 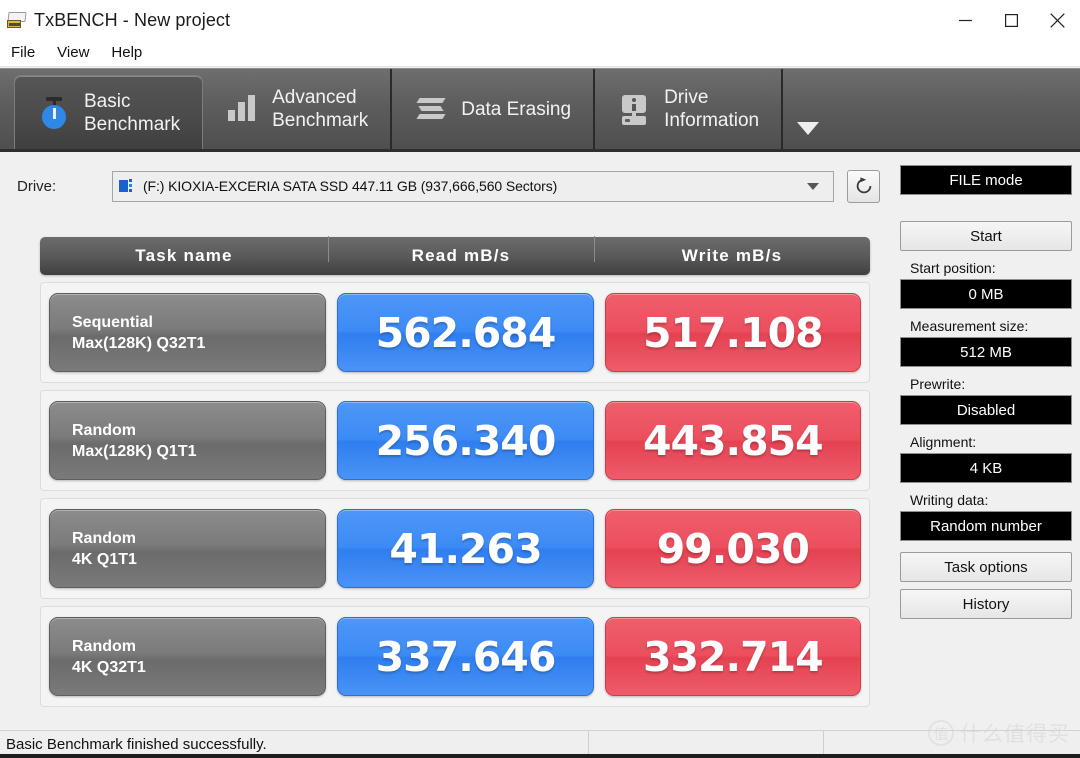 I want to click on erase-zigzag-icon, so click(x=431, y=109).